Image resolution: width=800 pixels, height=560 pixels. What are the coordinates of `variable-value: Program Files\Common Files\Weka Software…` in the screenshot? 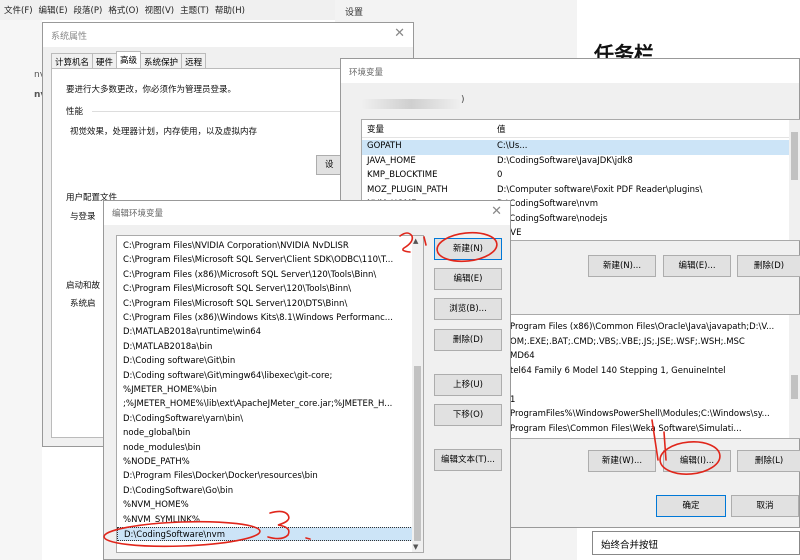 It's located at (626, 428).